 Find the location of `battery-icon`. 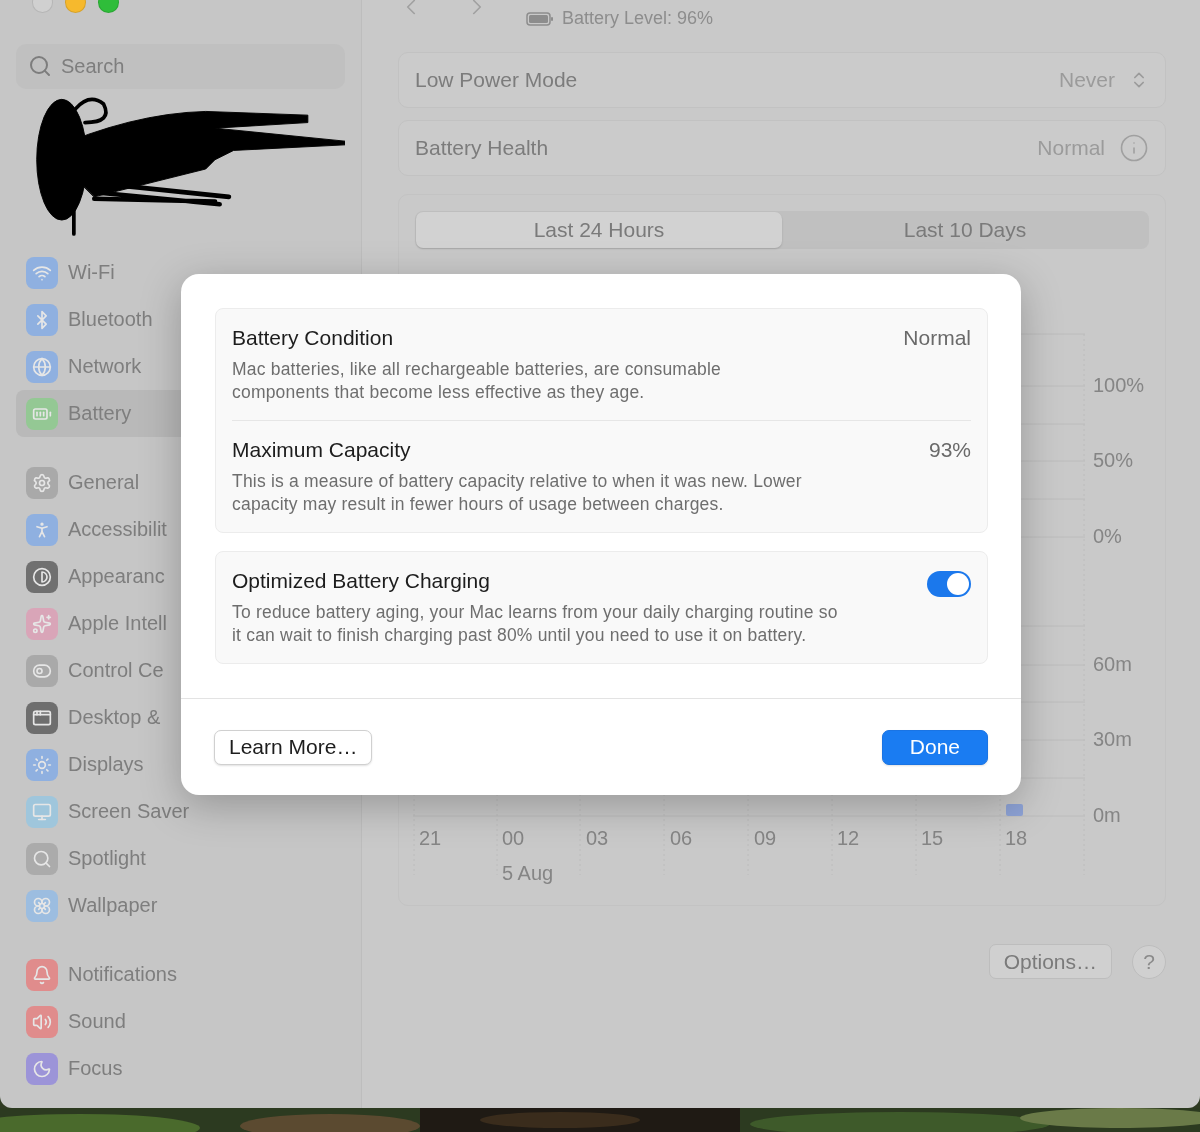

battery-icon is located at coordinates (540, 18).